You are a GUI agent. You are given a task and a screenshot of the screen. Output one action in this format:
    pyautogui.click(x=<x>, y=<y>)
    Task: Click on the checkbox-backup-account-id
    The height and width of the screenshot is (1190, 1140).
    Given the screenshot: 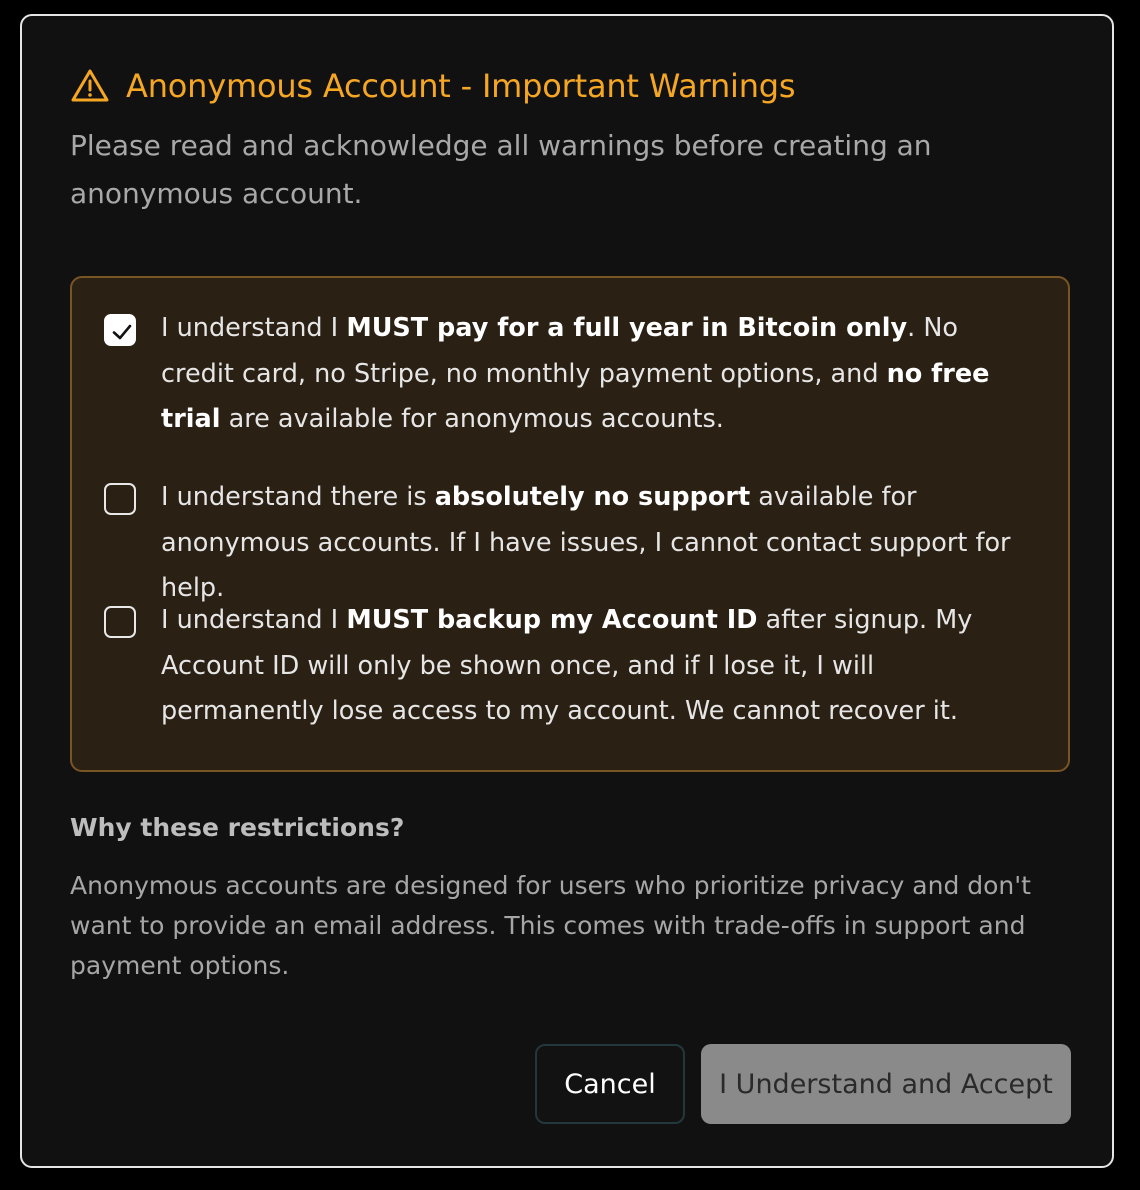 What is the action you would take?
    pyautogui.click(x=120, y=622)
    